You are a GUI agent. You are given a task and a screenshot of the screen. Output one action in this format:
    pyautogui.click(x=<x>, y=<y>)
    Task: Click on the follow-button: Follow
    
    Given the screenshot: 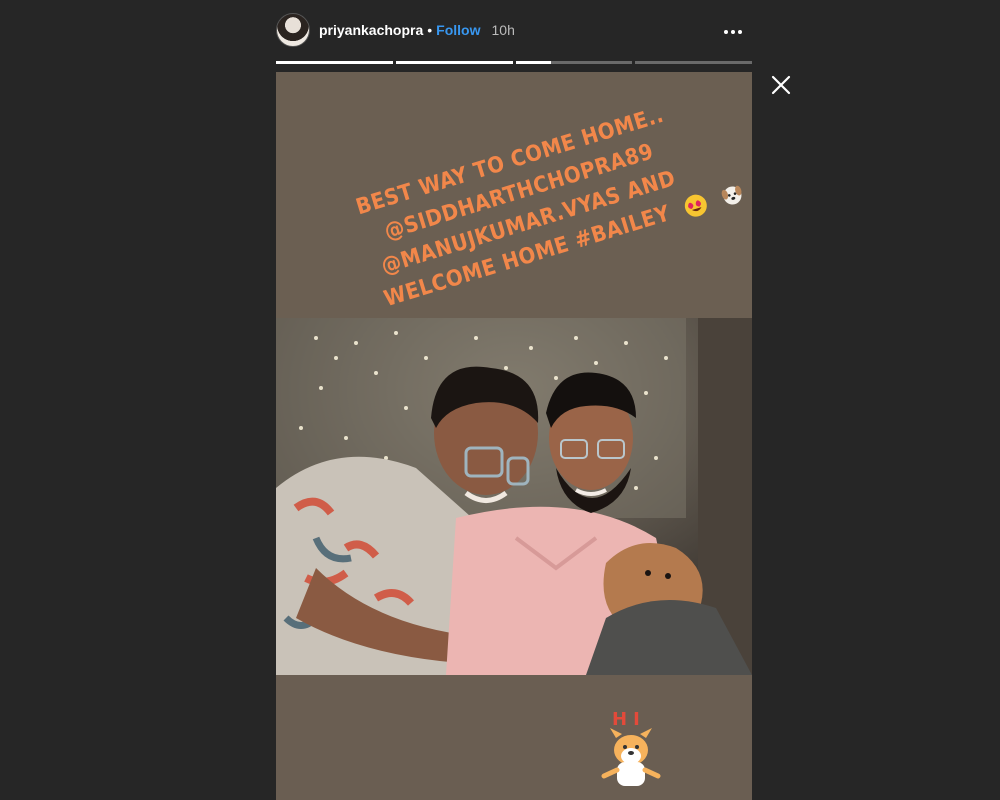 What is the action you would take?
    pyautogui.click(x=458, y=30)
    